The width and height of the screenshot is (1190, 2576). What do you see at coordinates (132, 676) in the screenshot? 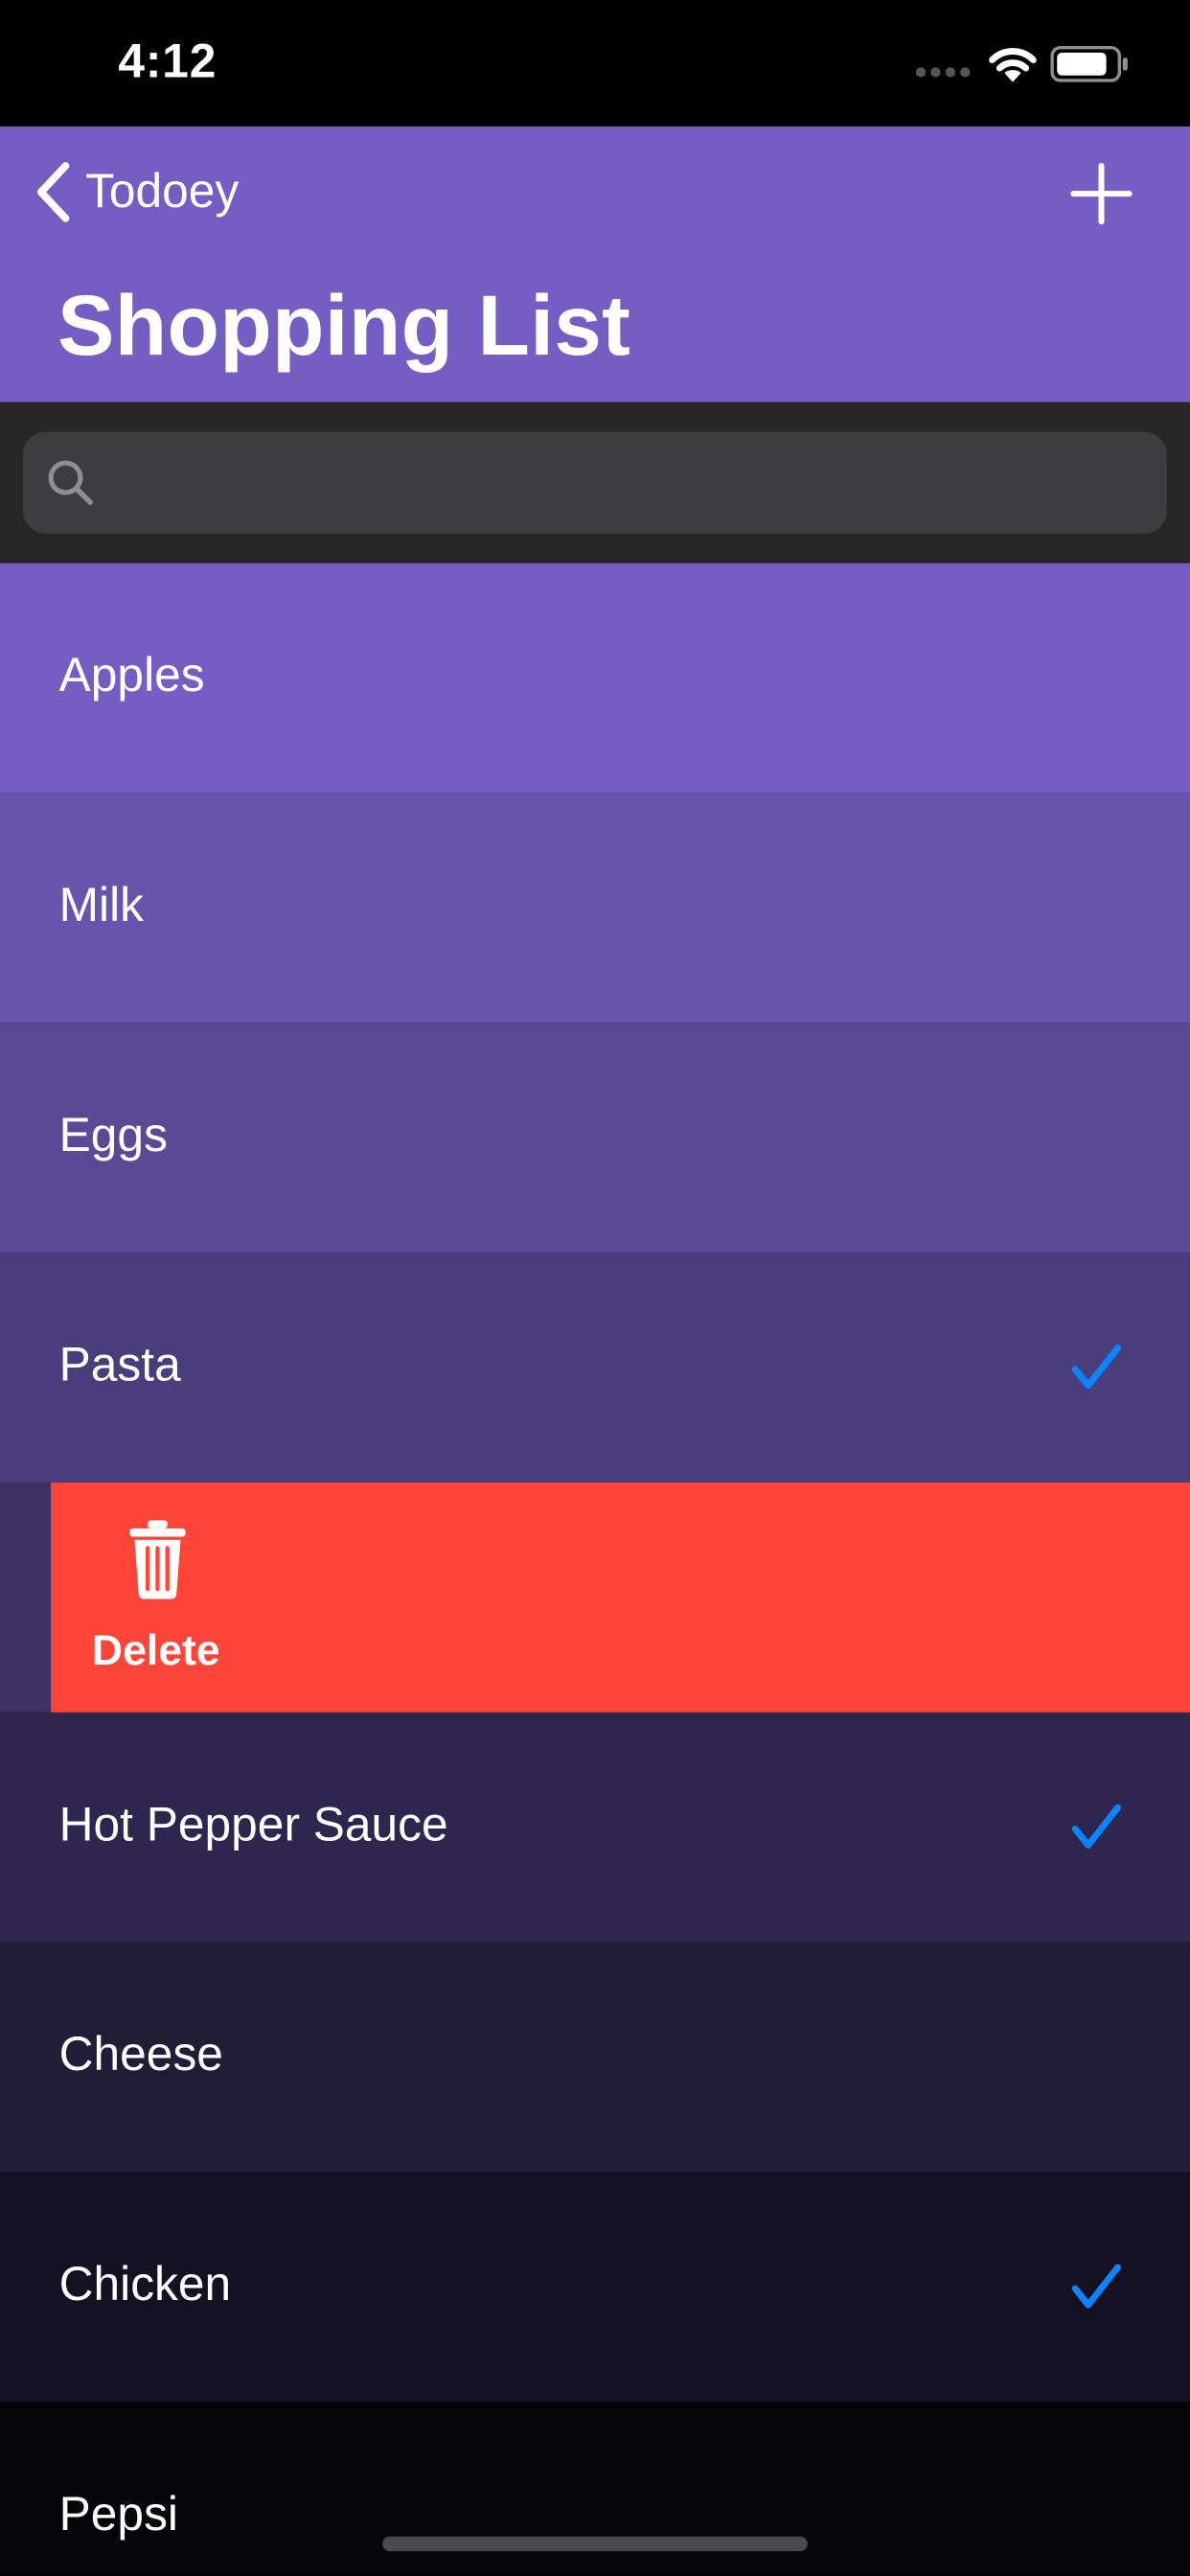
I see `item-label: Apples` at bounding box center [132, 676].